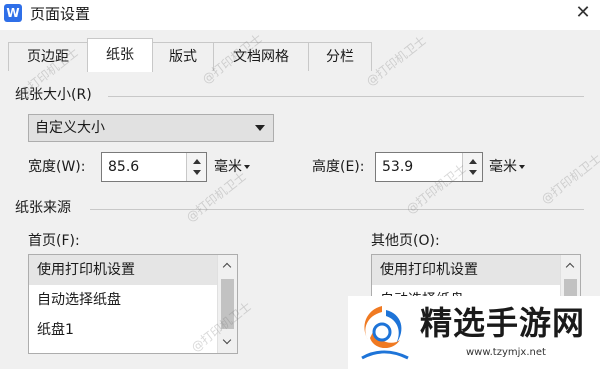  Describe the element at coordinates (429, 167) in the screenshot. I see `height-input: 53.9` at that location.